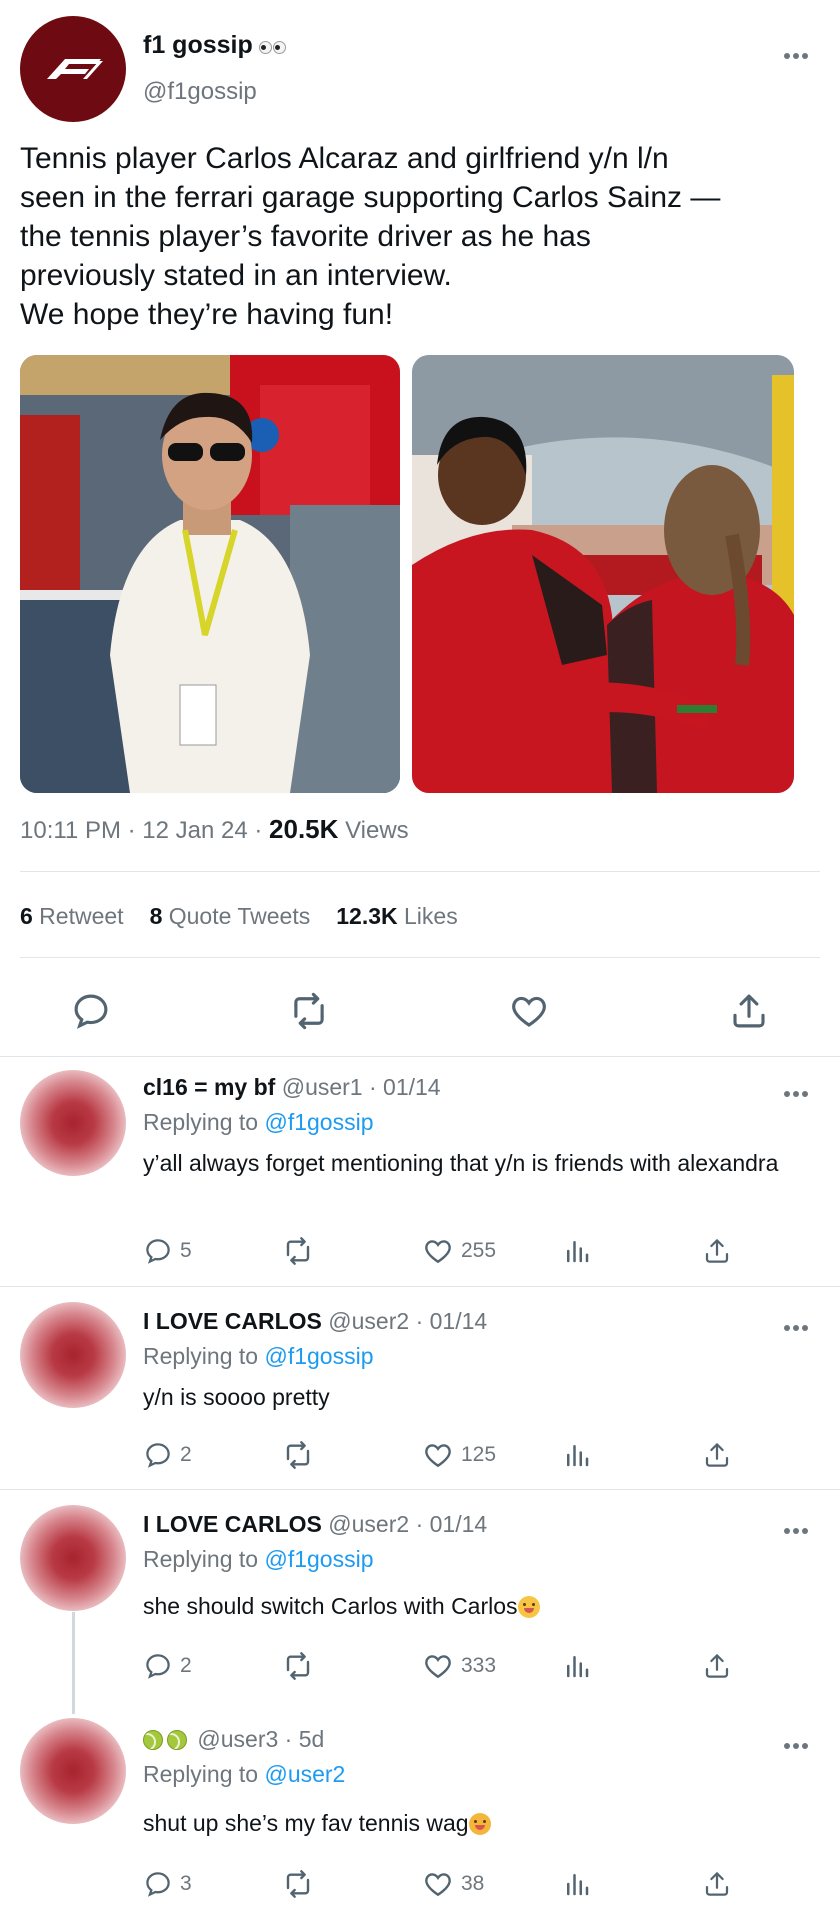 The image size is (840, 1920). What do you see at coordinates (272, 46) in the screenshot?
I see `eyes-emoji-icon` at bounding box center [272, 46].